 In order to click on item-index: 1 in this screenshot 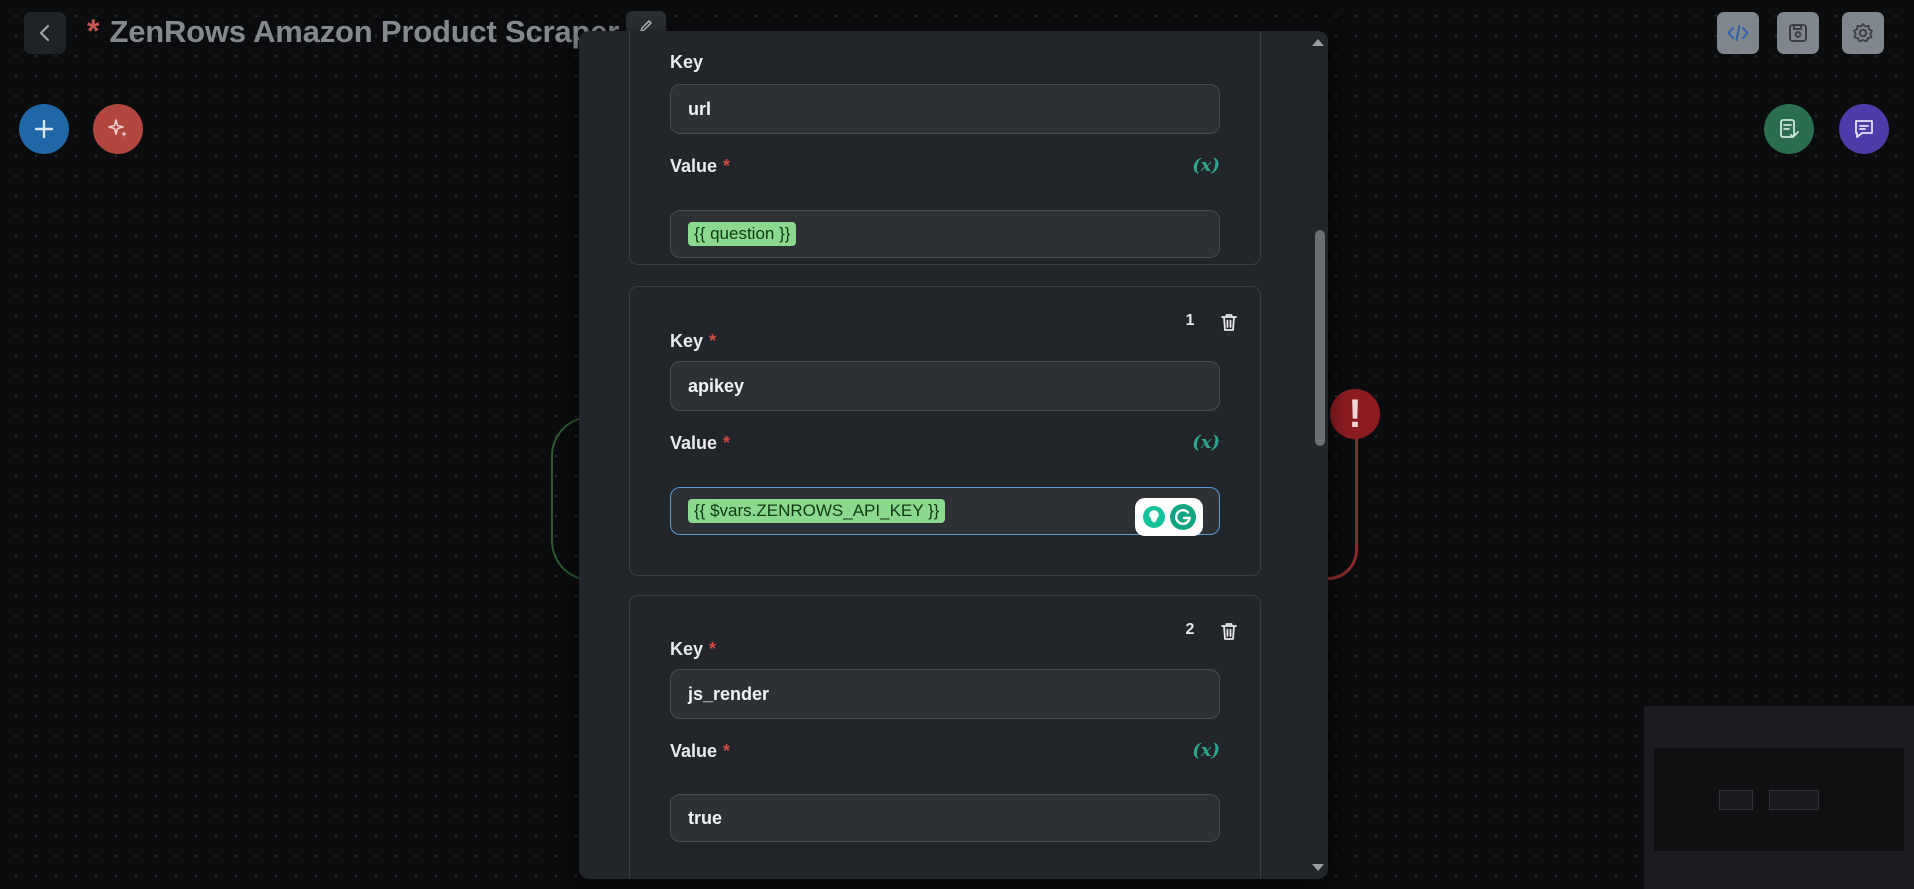, I will do `click(1190, 320)`.